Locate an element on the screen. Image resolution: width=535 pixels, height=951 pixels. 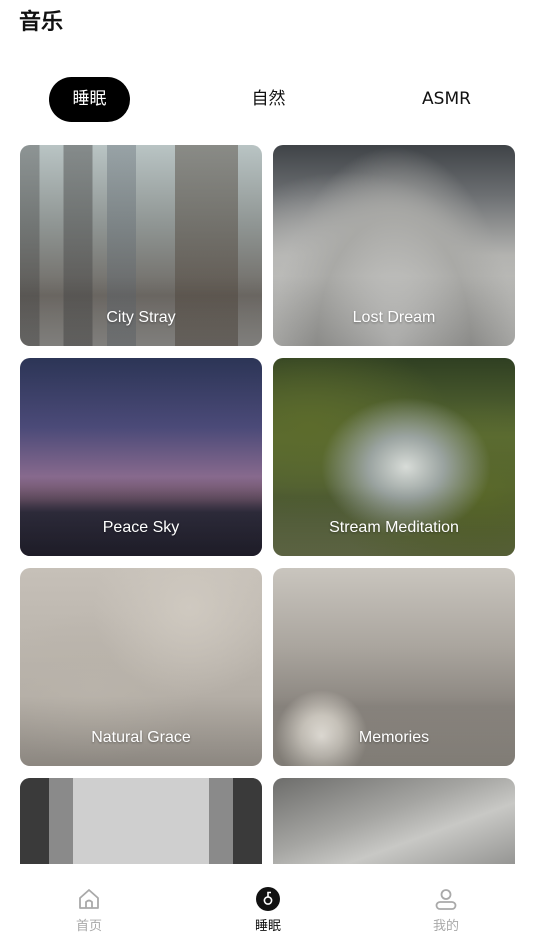
music-card-peace-sky: Peace Sky is located at coordinates (141, 457).